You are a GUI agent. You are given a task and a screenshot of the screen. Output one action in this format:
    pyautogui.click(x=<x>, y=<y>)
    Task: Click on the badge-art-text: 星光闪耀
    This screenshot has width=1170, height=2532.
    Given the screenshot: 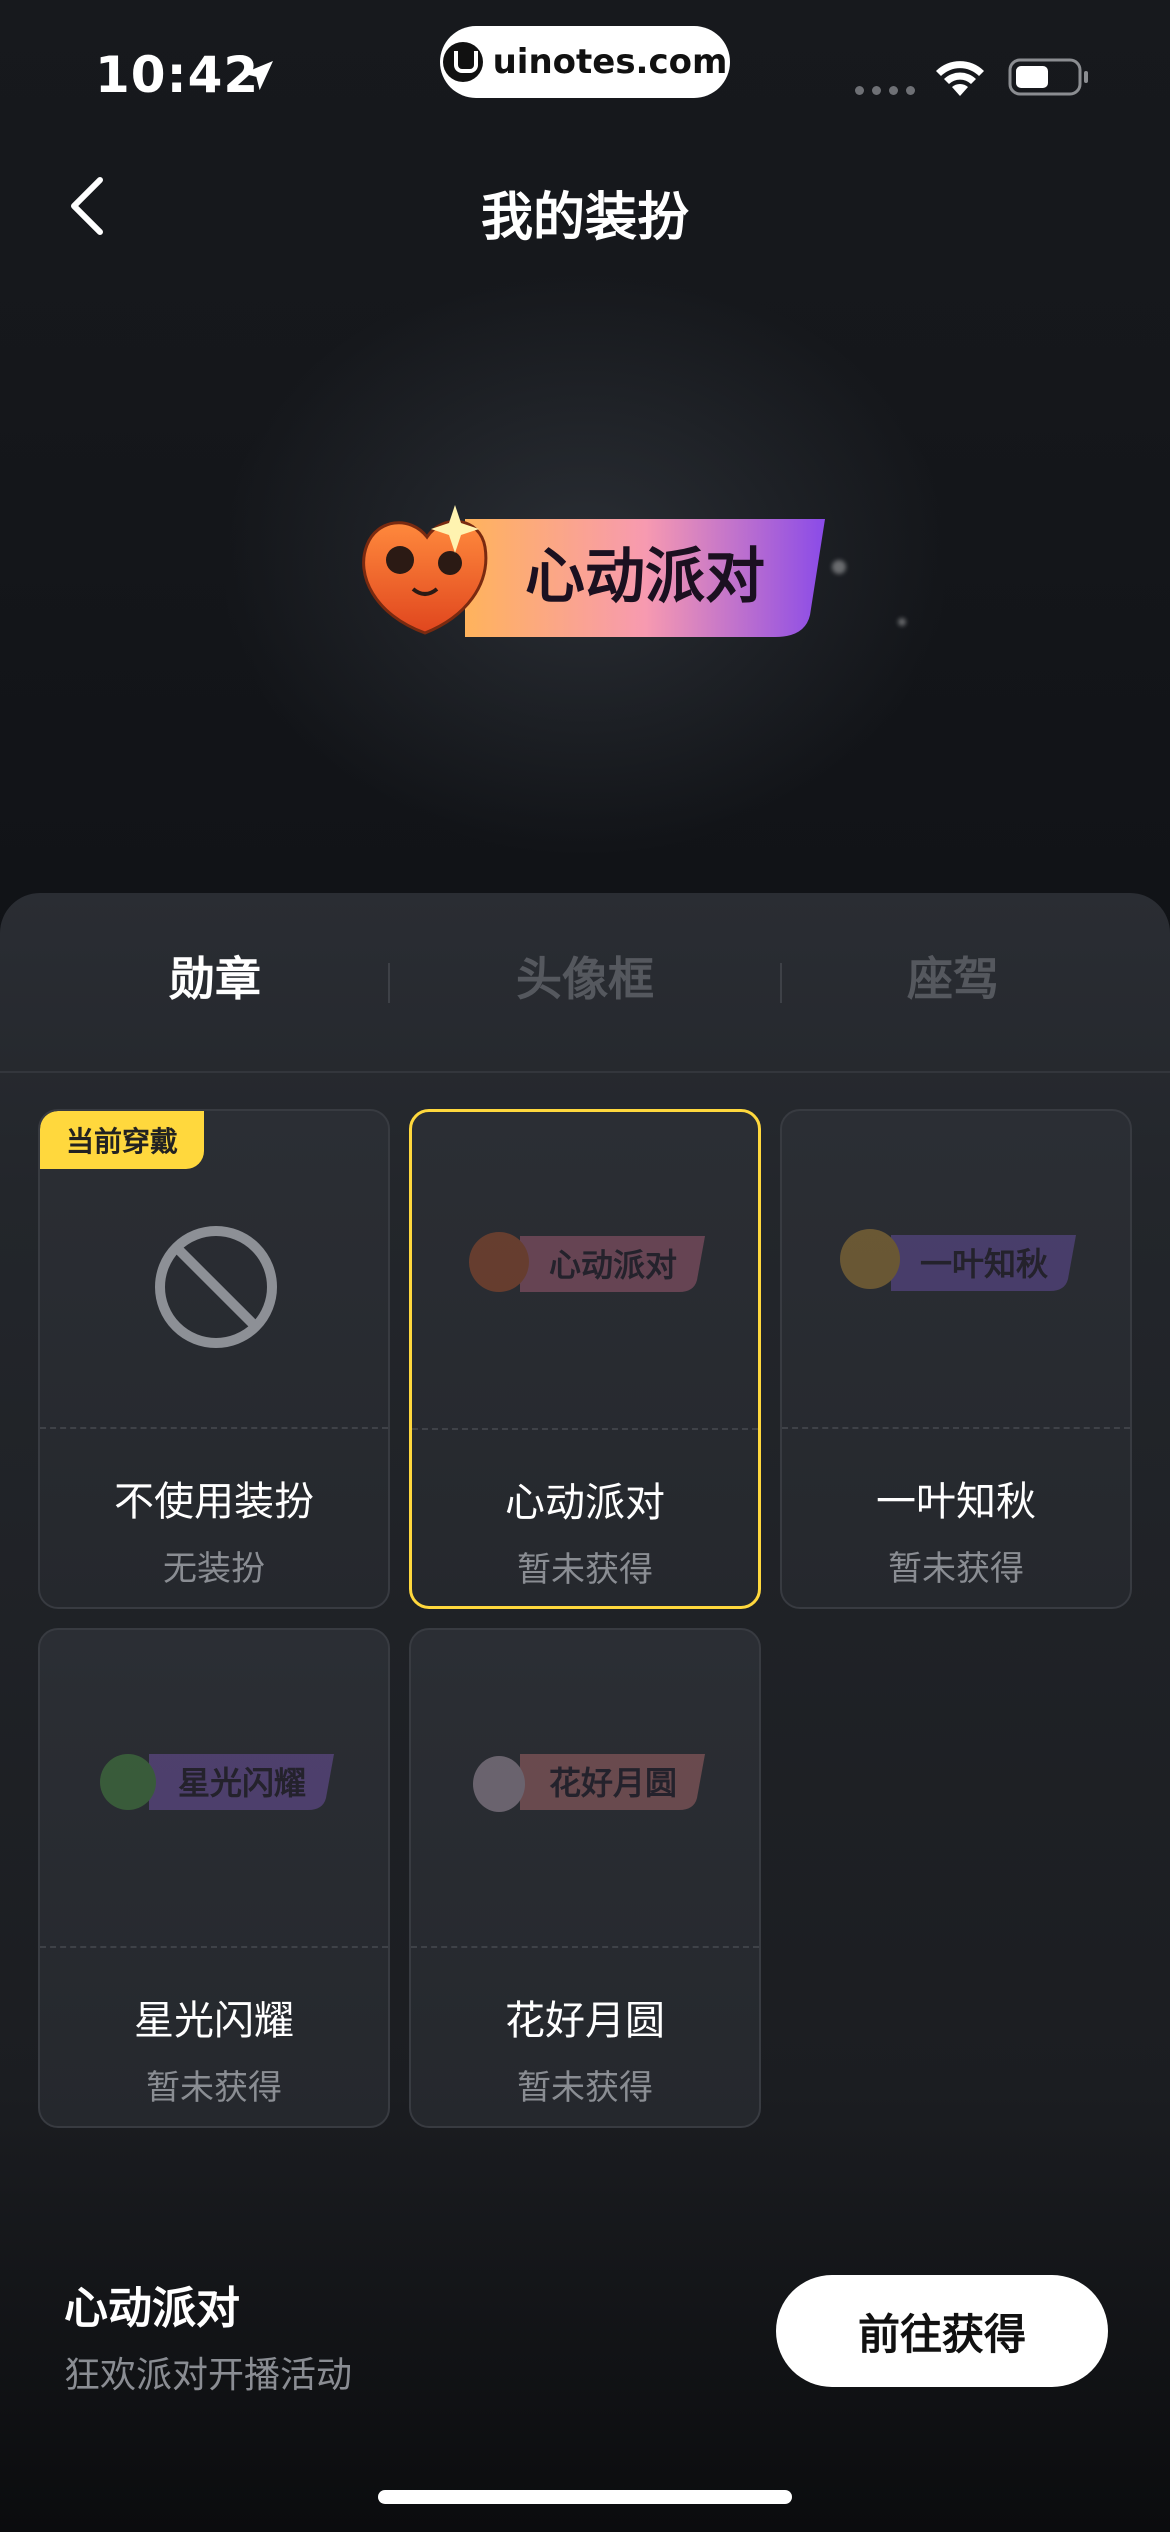 What is the action you would take?
    pyautogui.click(x=242, y=1783)
    